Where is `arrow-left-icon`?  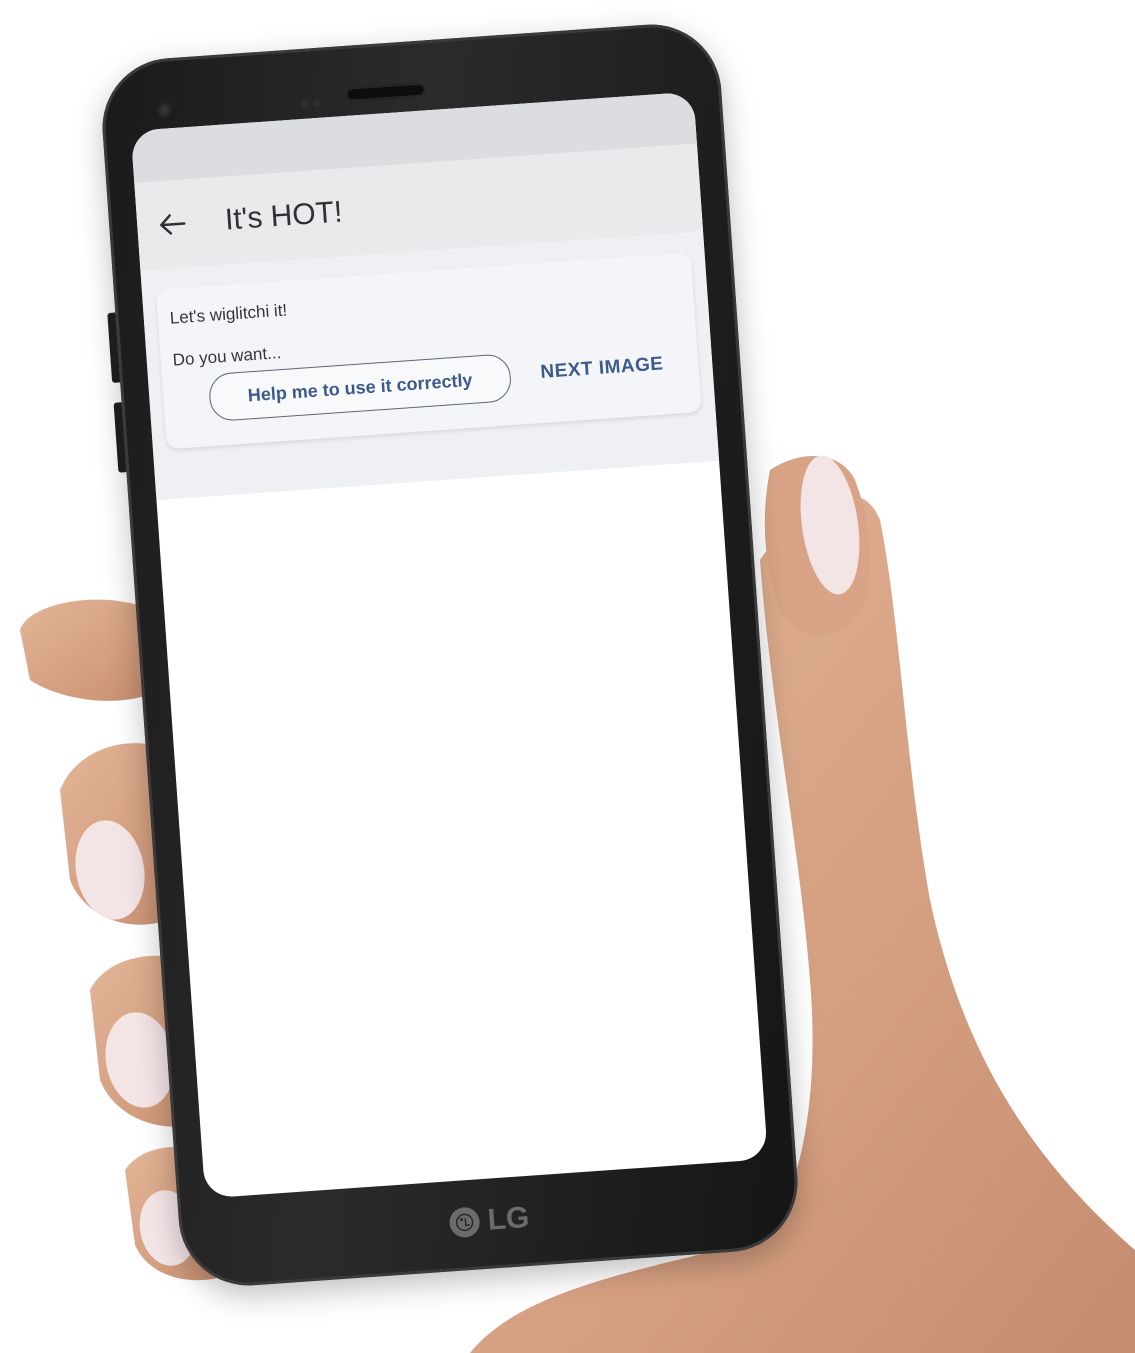
arrow-left-icon is located at coordinates (173, 224).